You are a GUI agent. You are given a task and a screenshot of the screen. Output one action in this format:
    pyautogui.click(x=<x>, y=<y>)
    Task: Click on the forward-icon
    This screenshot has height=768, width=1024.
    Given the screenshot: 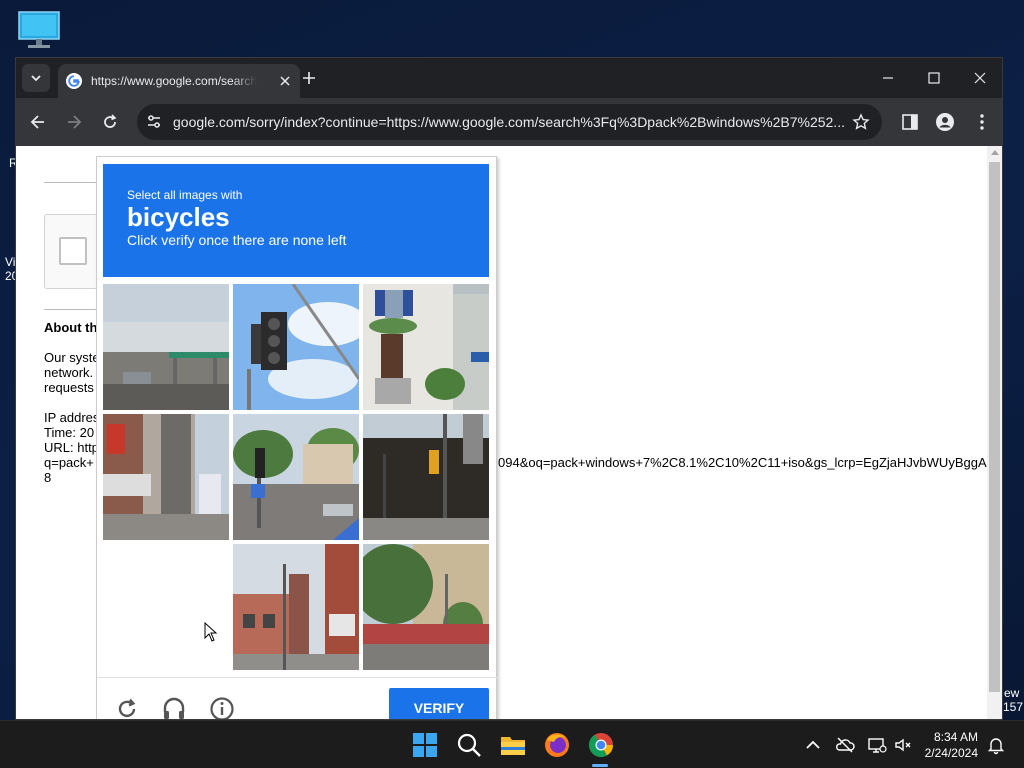 What is the action you would take?
    pyautogui.click(x=74, y=122)
    